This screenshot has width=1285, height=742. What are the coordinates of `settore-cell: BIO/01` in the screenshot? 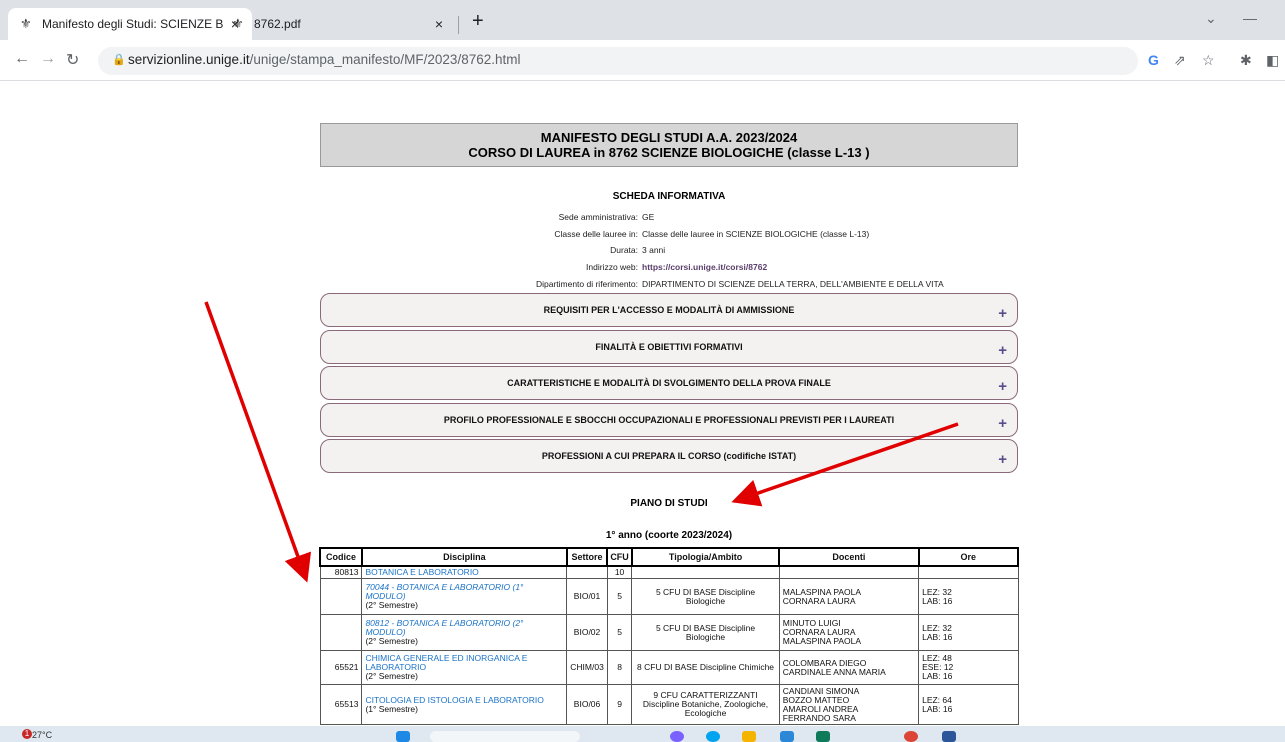 It's located at (587, 596).